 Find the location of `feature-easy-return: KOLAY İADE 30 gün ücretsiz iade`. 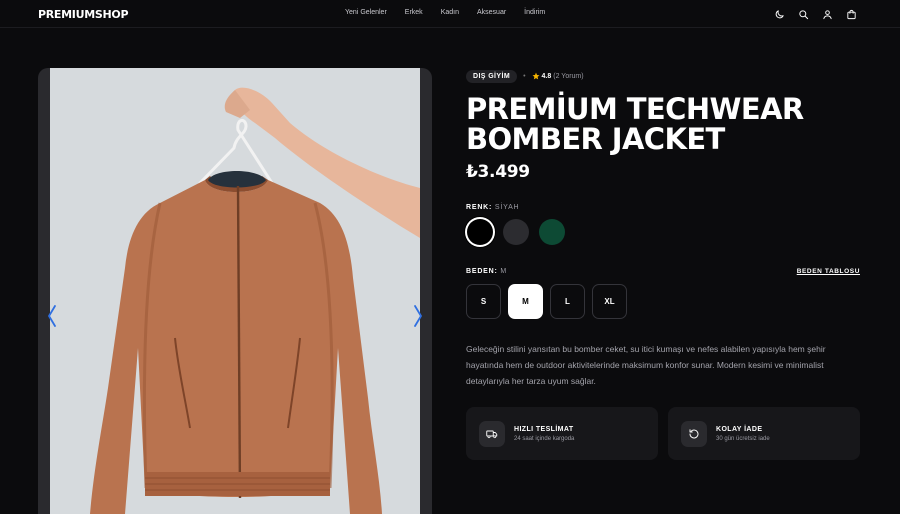

feature-easy-return: KOLAY İADE 30 gün ücretsiz iade is located at coordinates (764, 433).